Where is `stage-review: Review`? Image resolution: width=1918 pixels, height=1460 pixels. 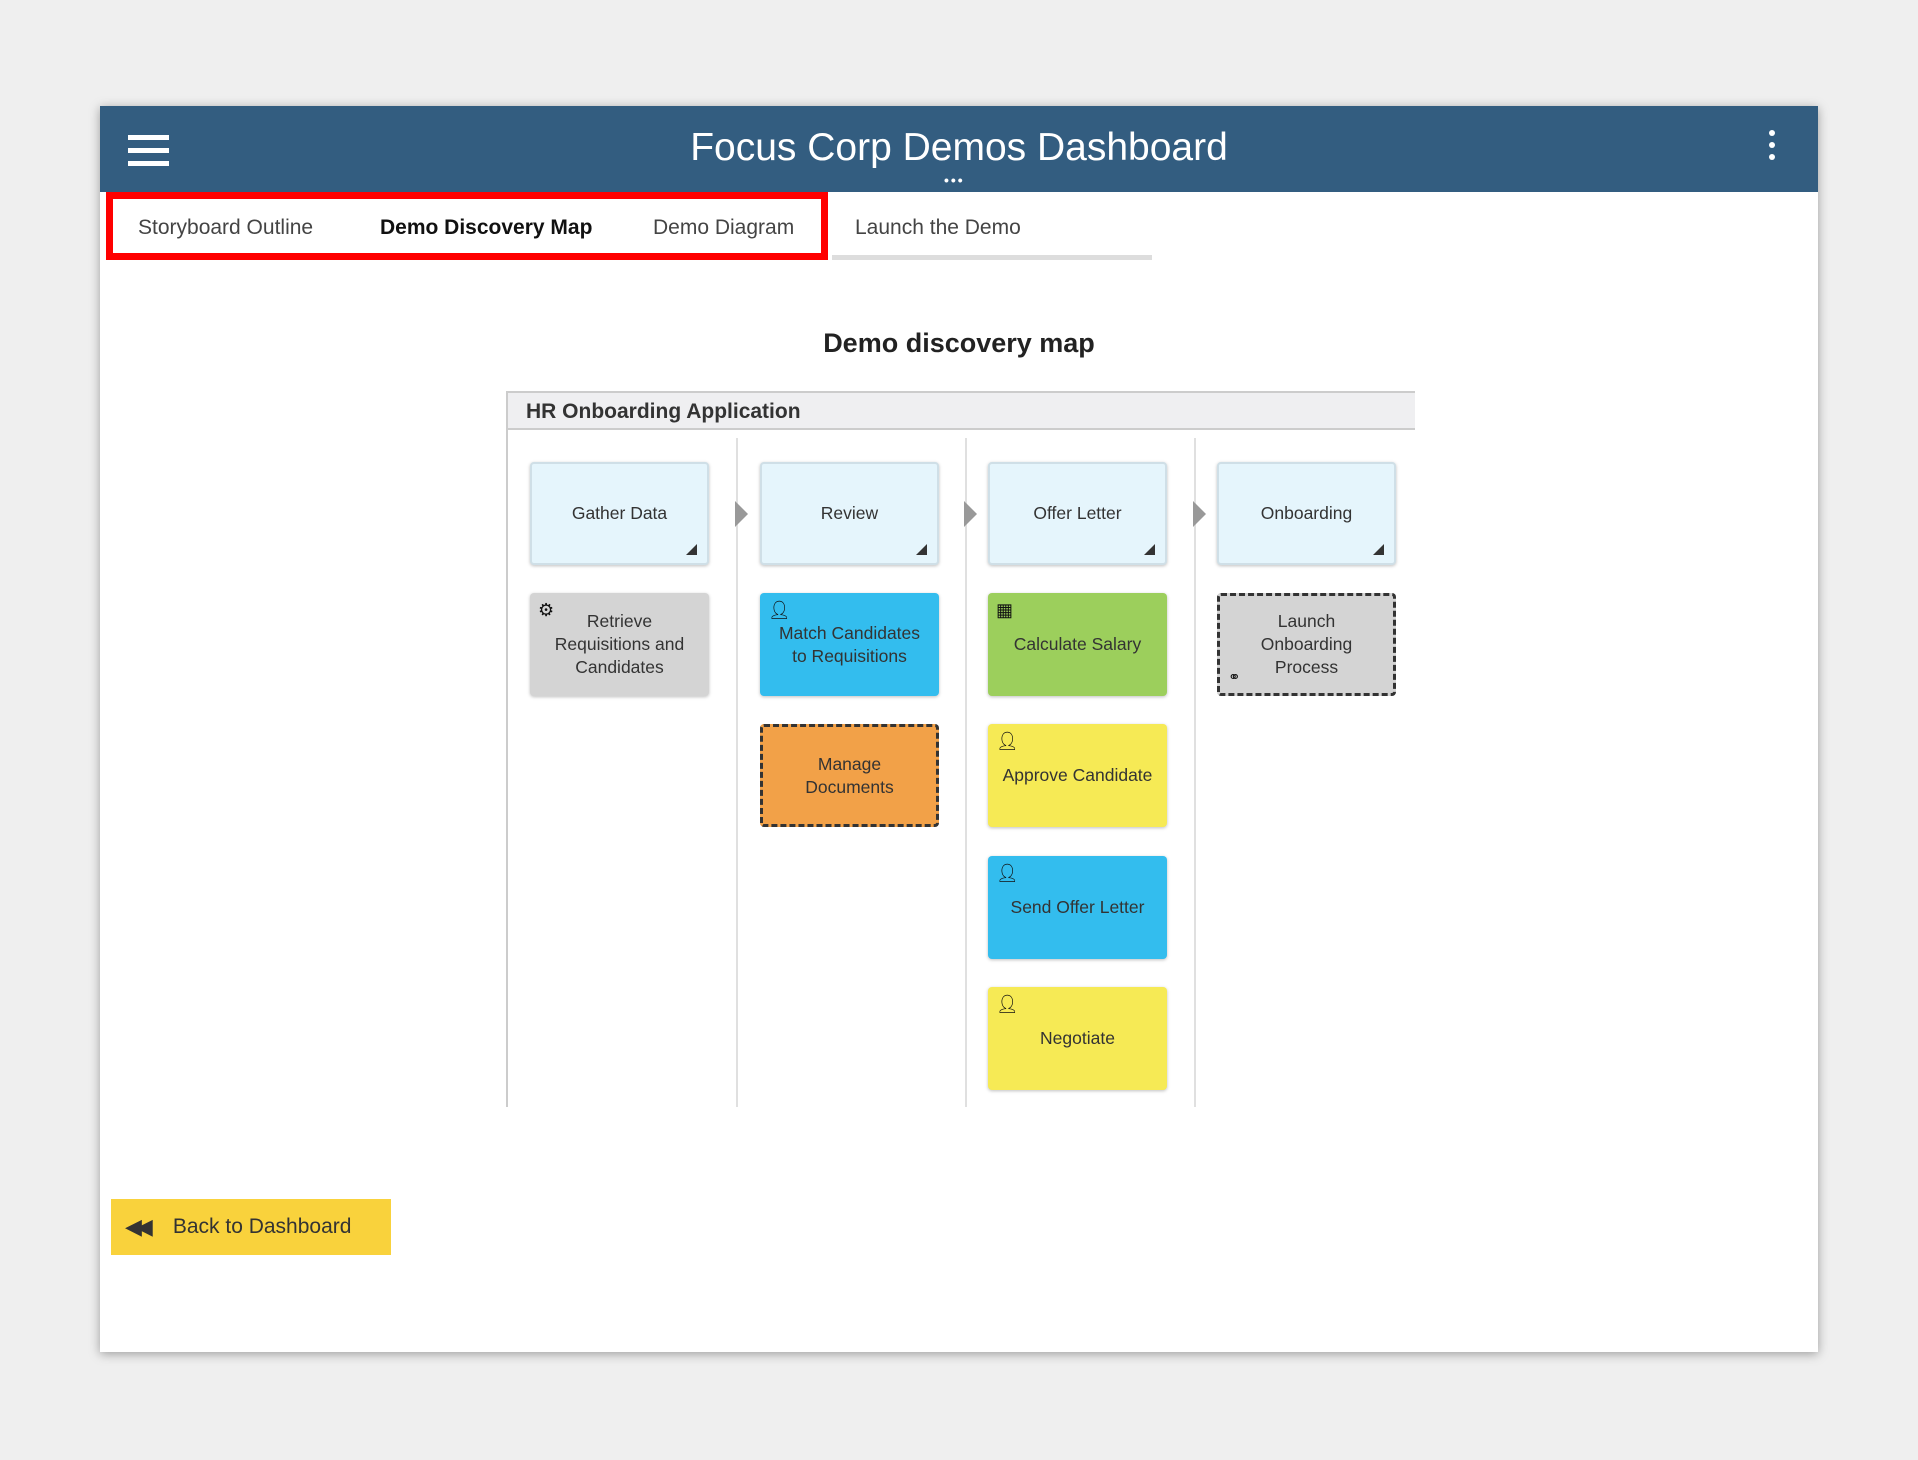
stage-review: Review is located at coordinates (849, 513).